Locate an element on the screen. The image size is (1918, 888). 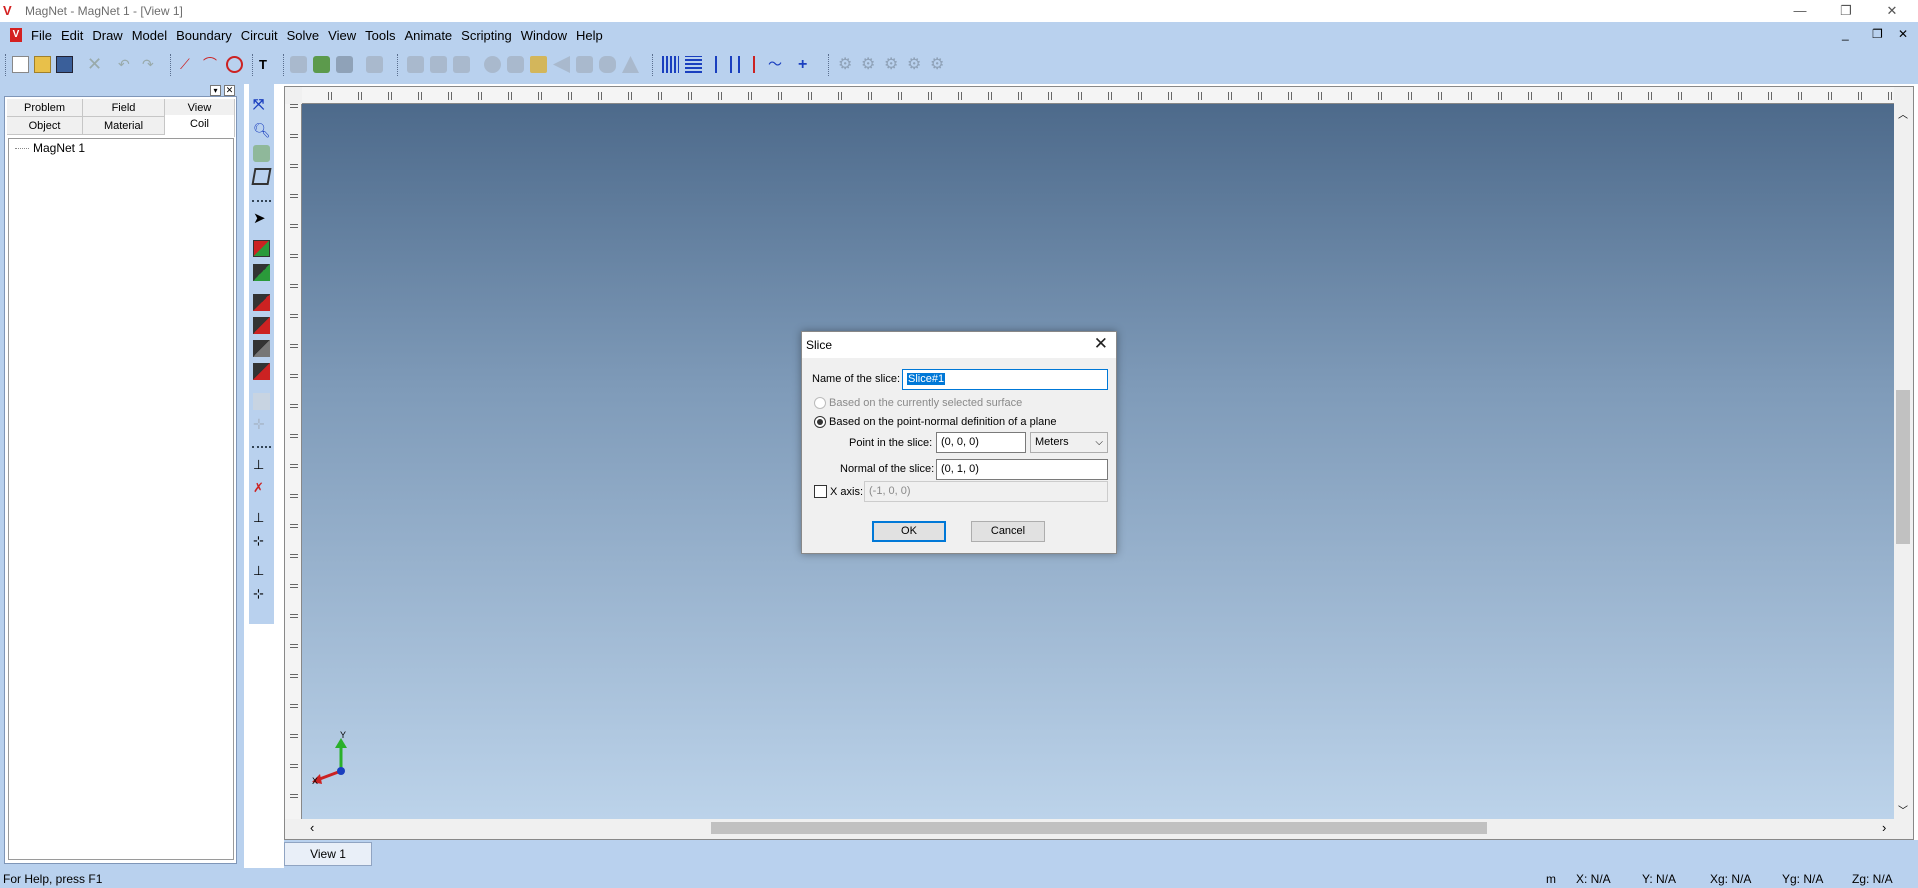
pyramid-icon is located at coordinates (630, 64).